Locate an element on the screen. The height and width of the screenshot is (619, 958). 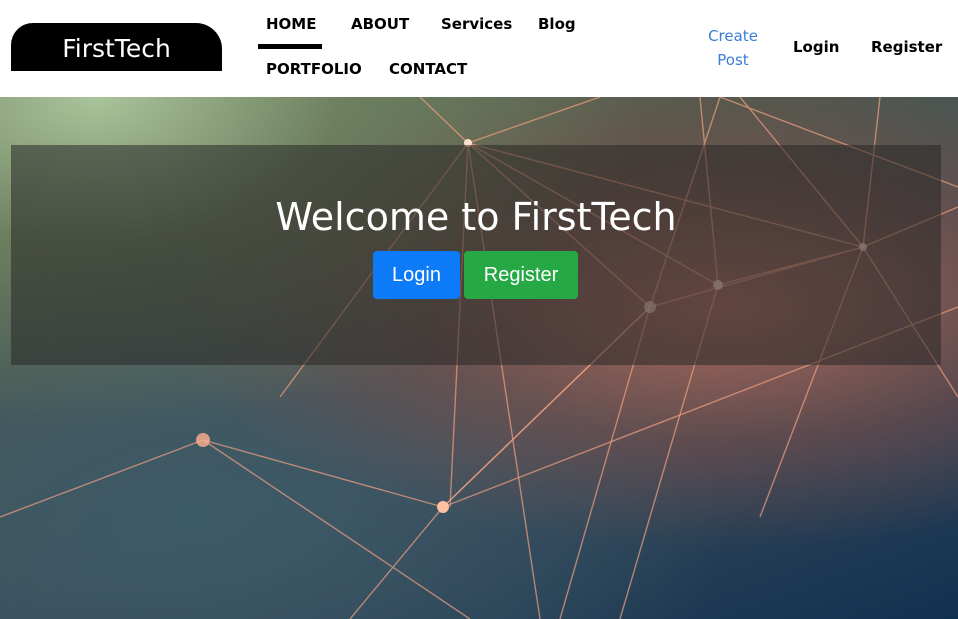
nav-home: HOME is located at coordinates (291, 24).